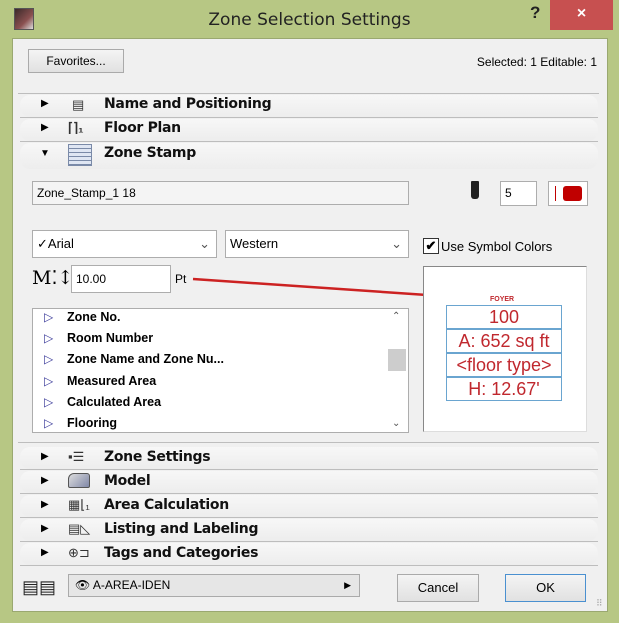 The image size is (619, 623). I want to click on scroll-up-icon: ⌃, so click(396, 316).